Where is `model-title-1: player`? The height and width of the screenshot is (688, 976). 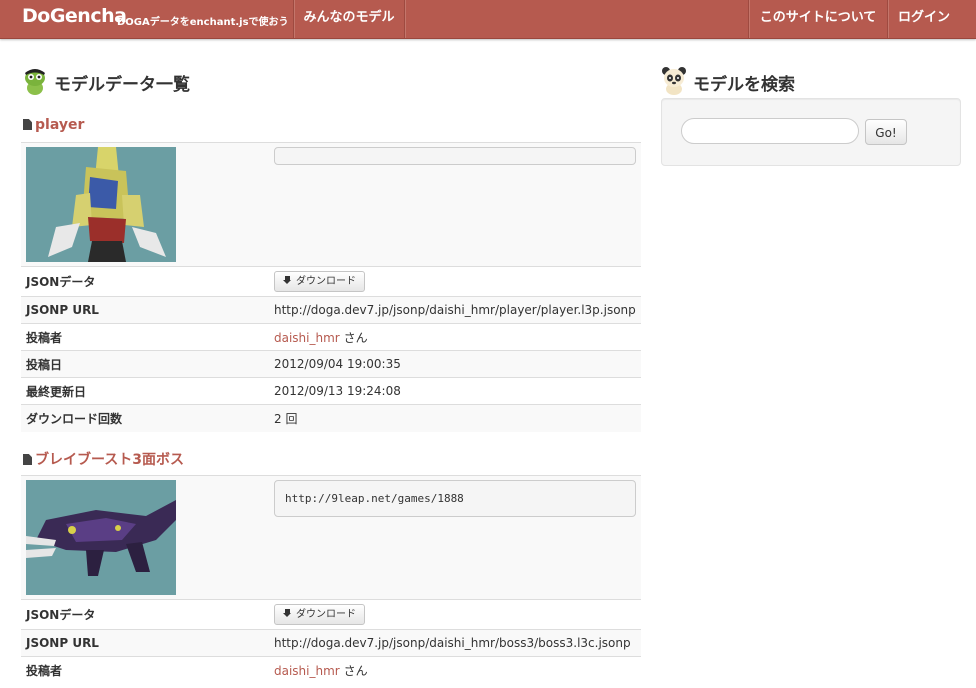
model-title-1: player is located at coordinates (53, 125).